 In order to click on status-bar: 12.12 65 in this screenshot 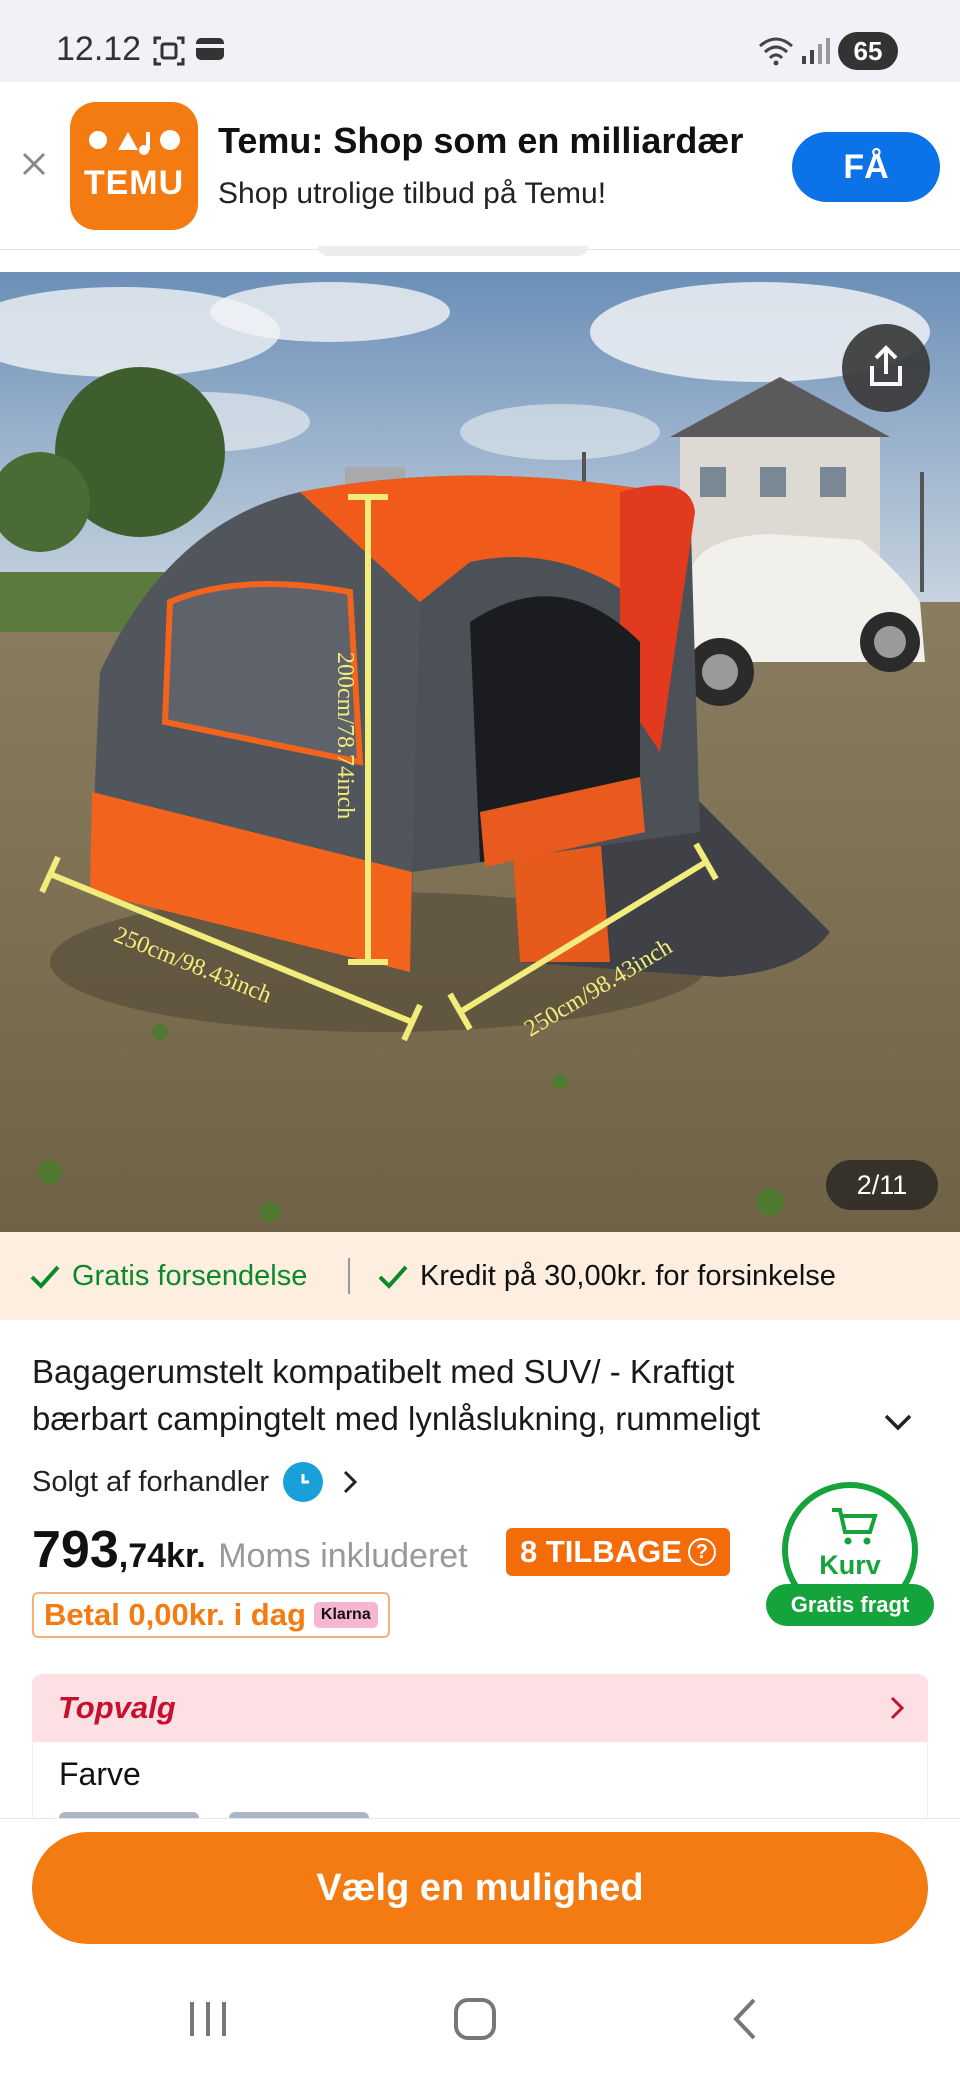, I will do `click(480, 41)`.